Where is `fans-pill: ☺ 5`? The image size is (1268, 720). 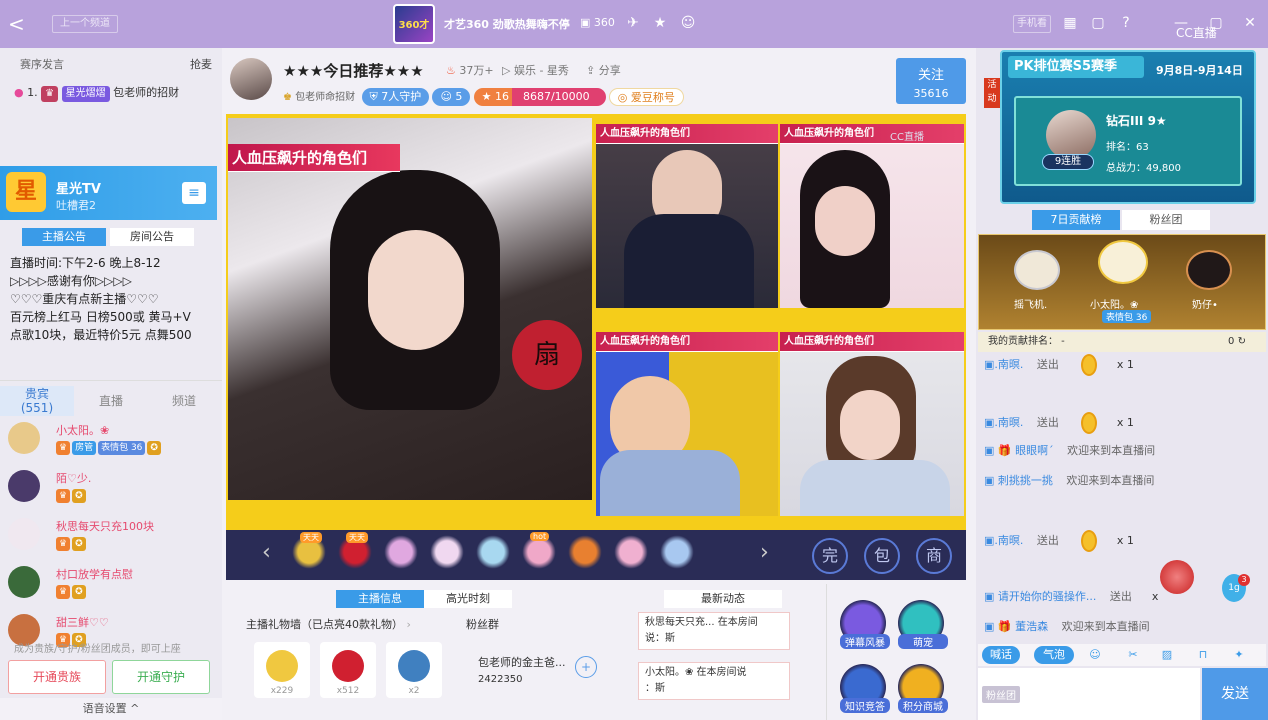 fans-pill: ☺ 5 is located at coordinates (451, 97).